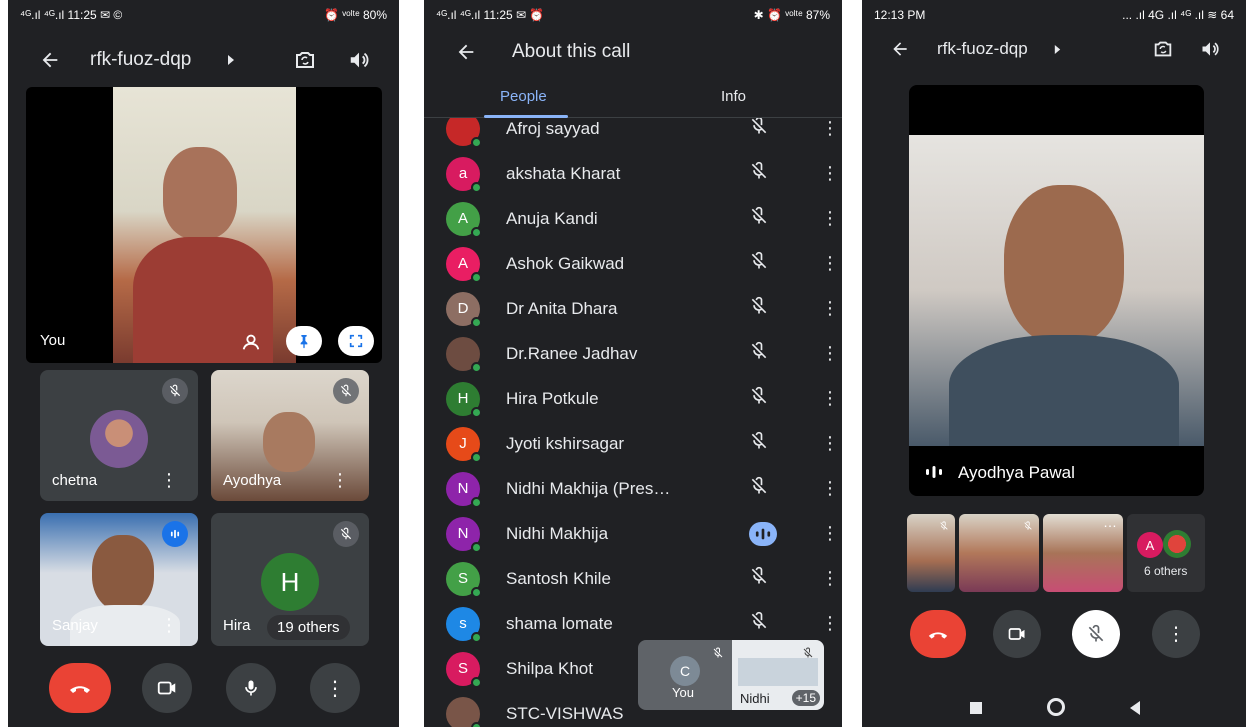 This screenshot has height=727, width=1248. Describe the element at coordinates (1016, 472) in the screenshot. I see `speaker-name: Ayodhya Pawal` at that location.